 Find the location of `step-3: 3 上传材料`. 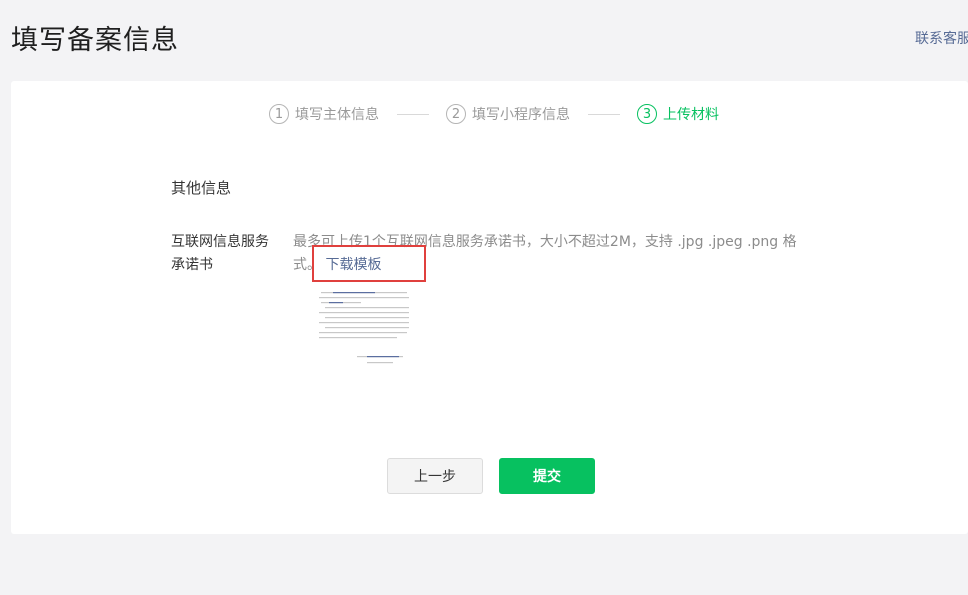

step-3: 3 上传材料 is located at coordinates (678, 114).